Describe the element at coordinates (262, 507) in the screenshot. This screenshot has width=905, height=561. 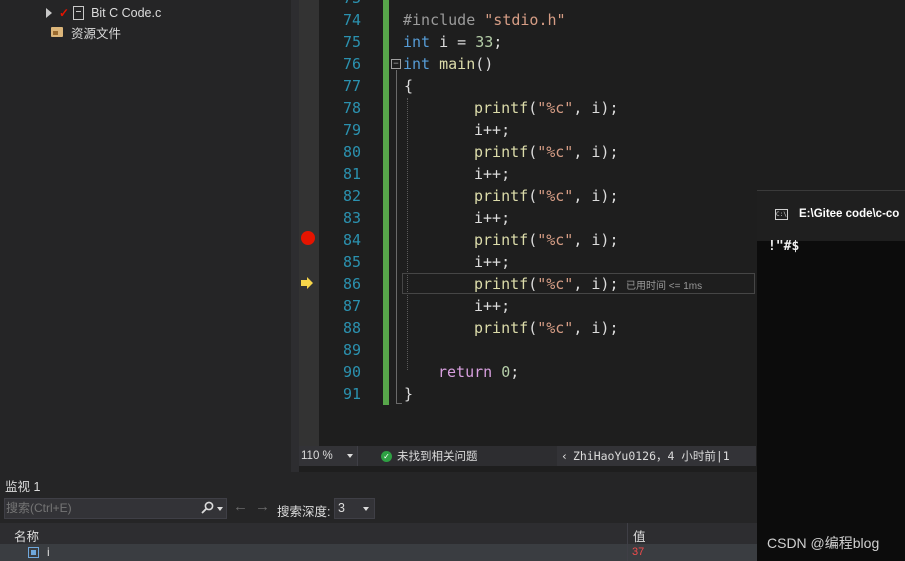
I see `forward-arrow-icon: →` at that location.